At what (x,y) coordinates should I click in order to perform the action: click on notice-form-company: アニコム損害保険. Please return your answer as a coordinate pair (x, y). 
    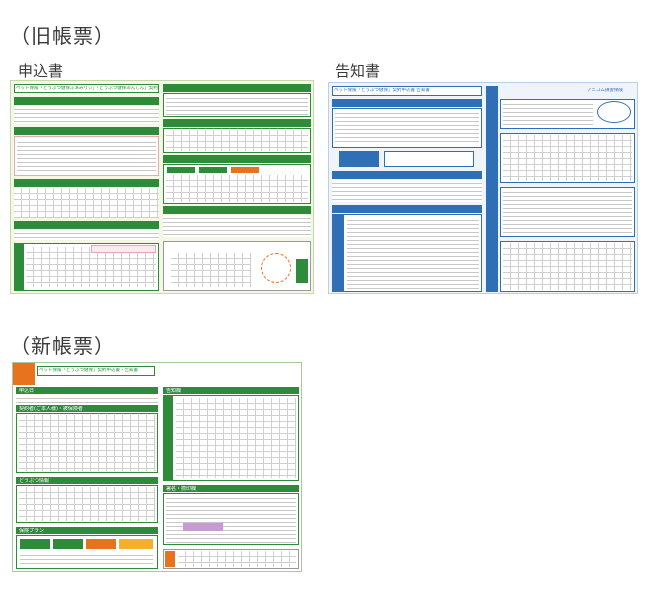
    Looking at the image, I should click on (605, 90).